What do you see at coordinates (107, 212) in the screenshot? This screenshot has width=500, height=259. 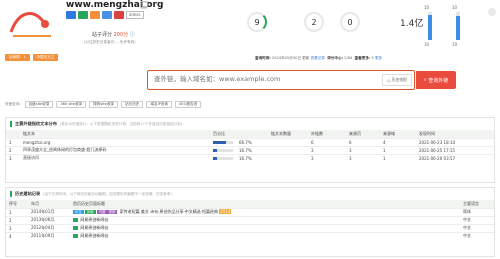 I see `tag-badge: 内嵌 · 视频` at bounding box center [107, 212].